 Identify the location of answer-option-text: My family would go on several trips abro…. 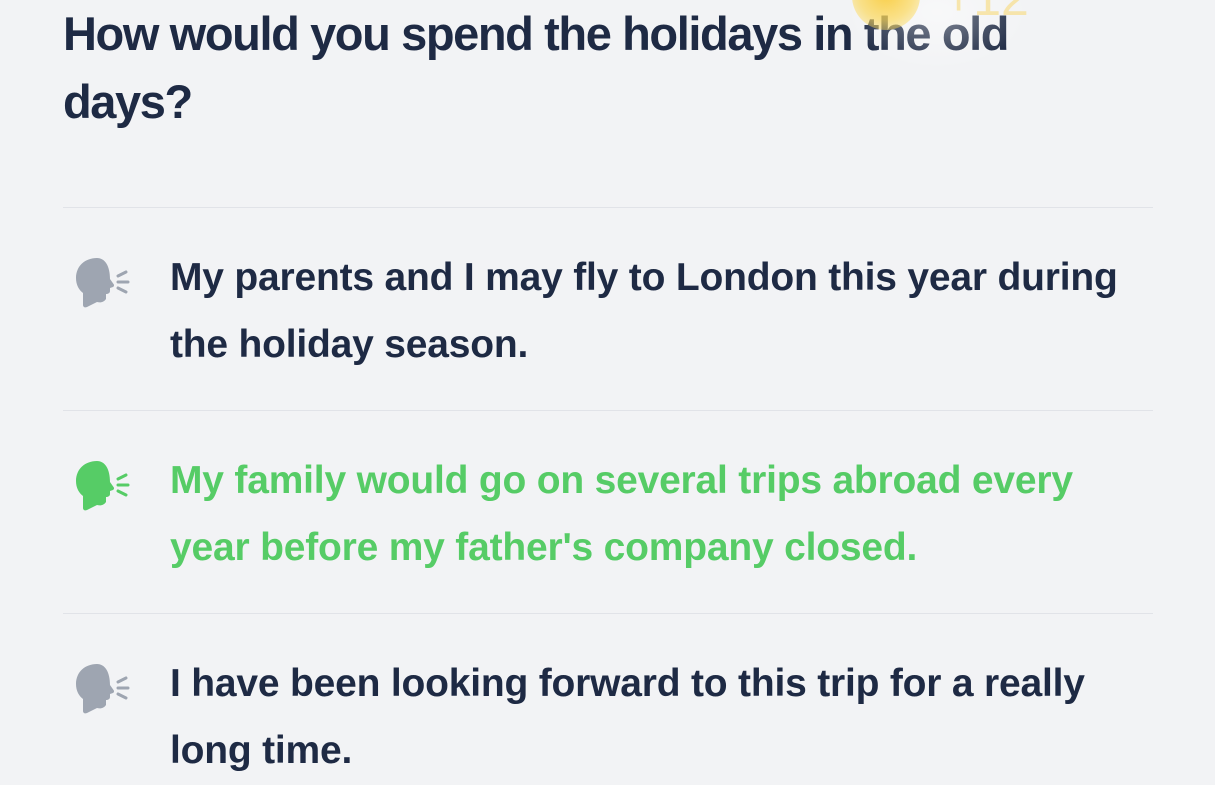
(621, 514).